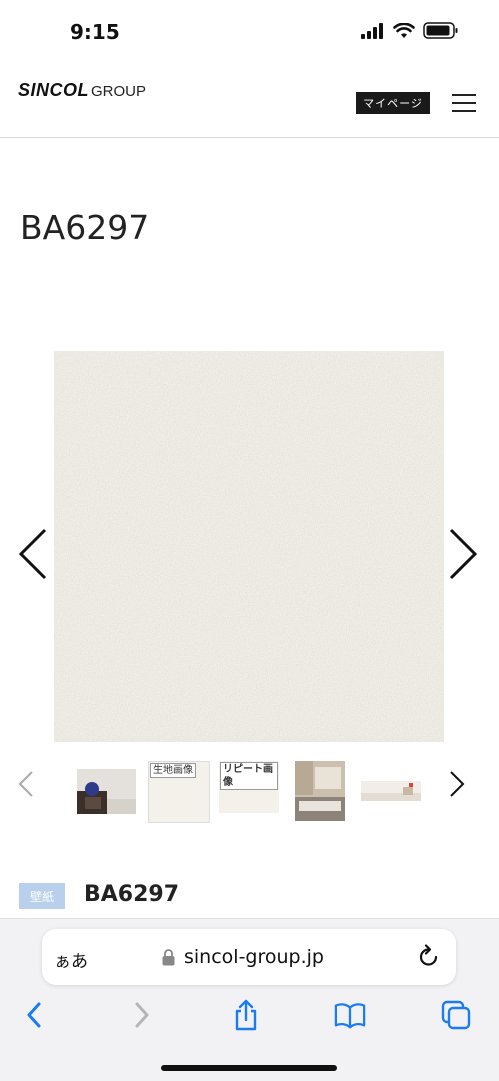 The image size is (499, 1081). Describe the element at coordinates (71, 959) in the screenshot. I see `reader-aa-button: ぁあ` at that location.